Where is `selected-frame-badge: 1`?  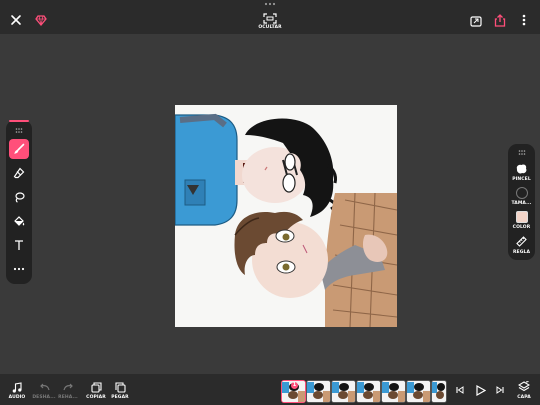 selected-frame-badge: 1 is located at coordinates (294, 385).